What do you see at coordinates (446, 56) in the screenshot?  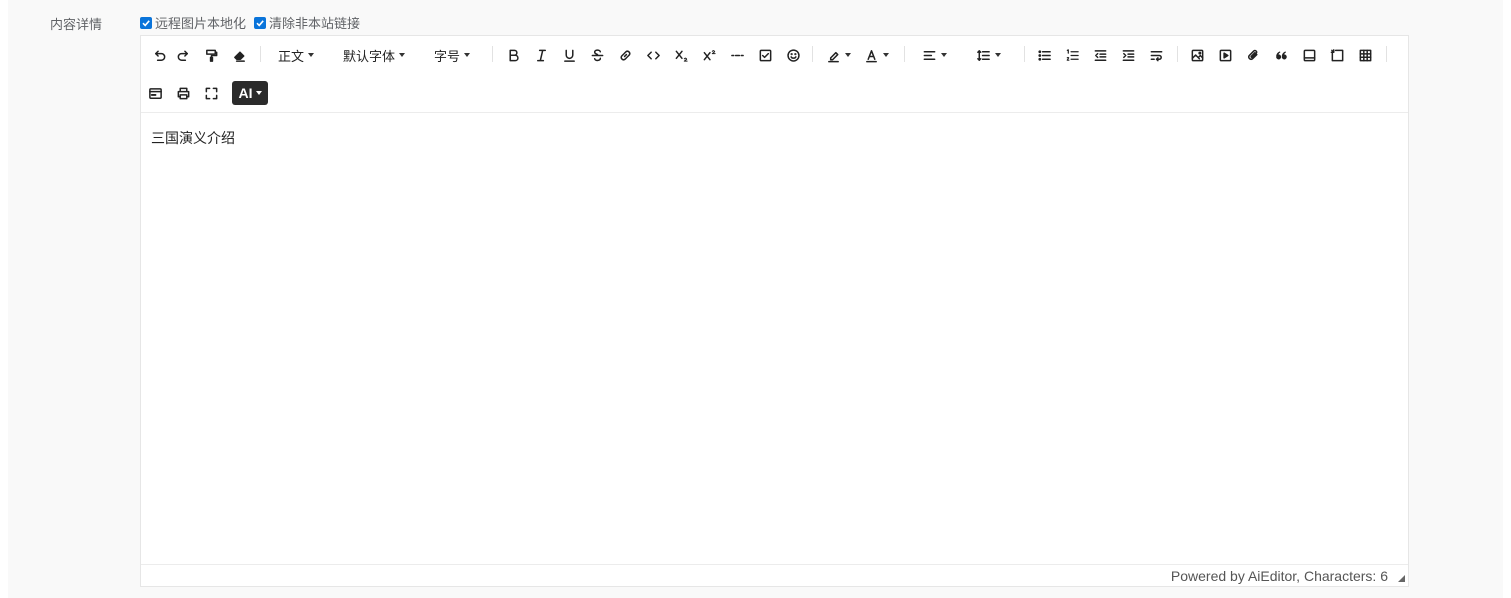 I see `font-size-dropdown-label: 字号` at bounding box center [446, 56].